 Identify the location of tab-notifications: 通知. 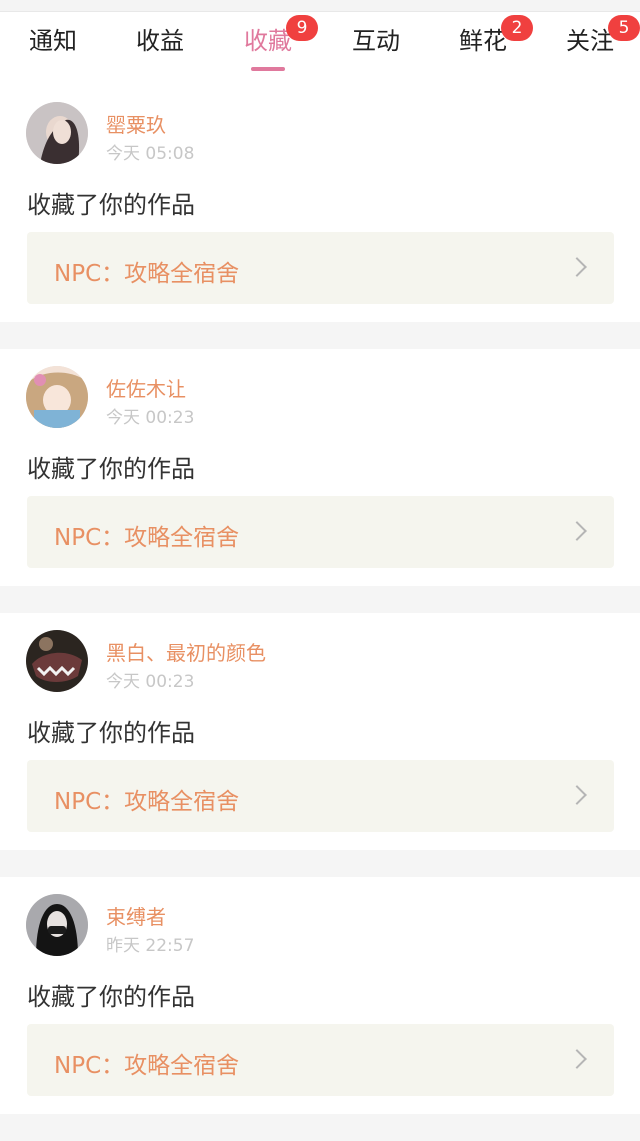
(53, 45).